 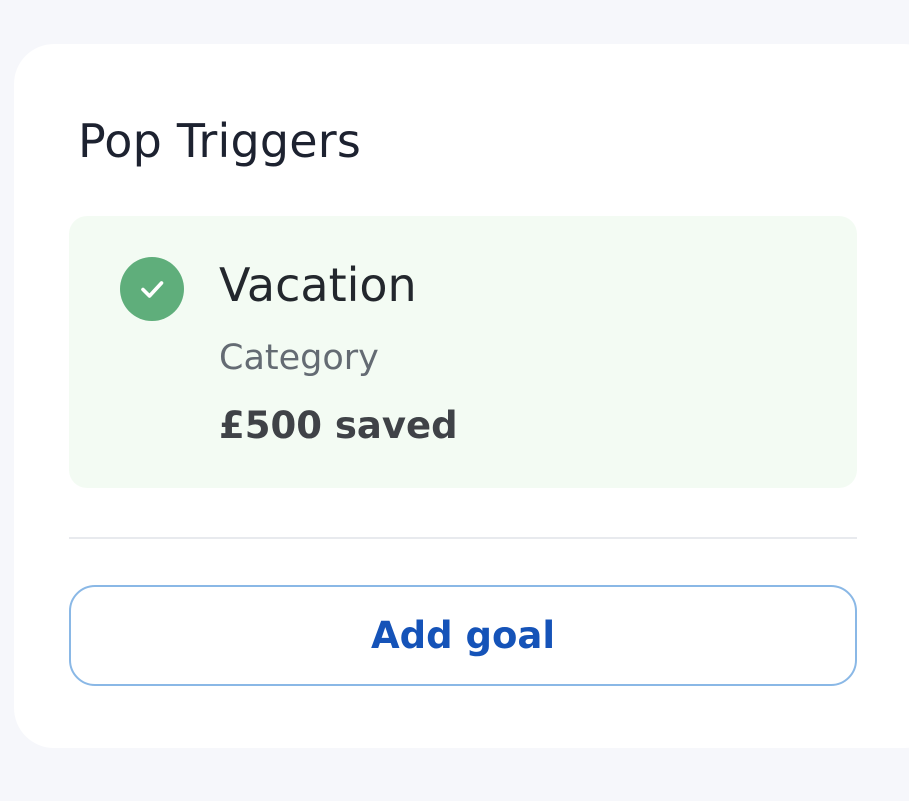 I want to click on goal-name: Vacation, so click(x=318, y=285).